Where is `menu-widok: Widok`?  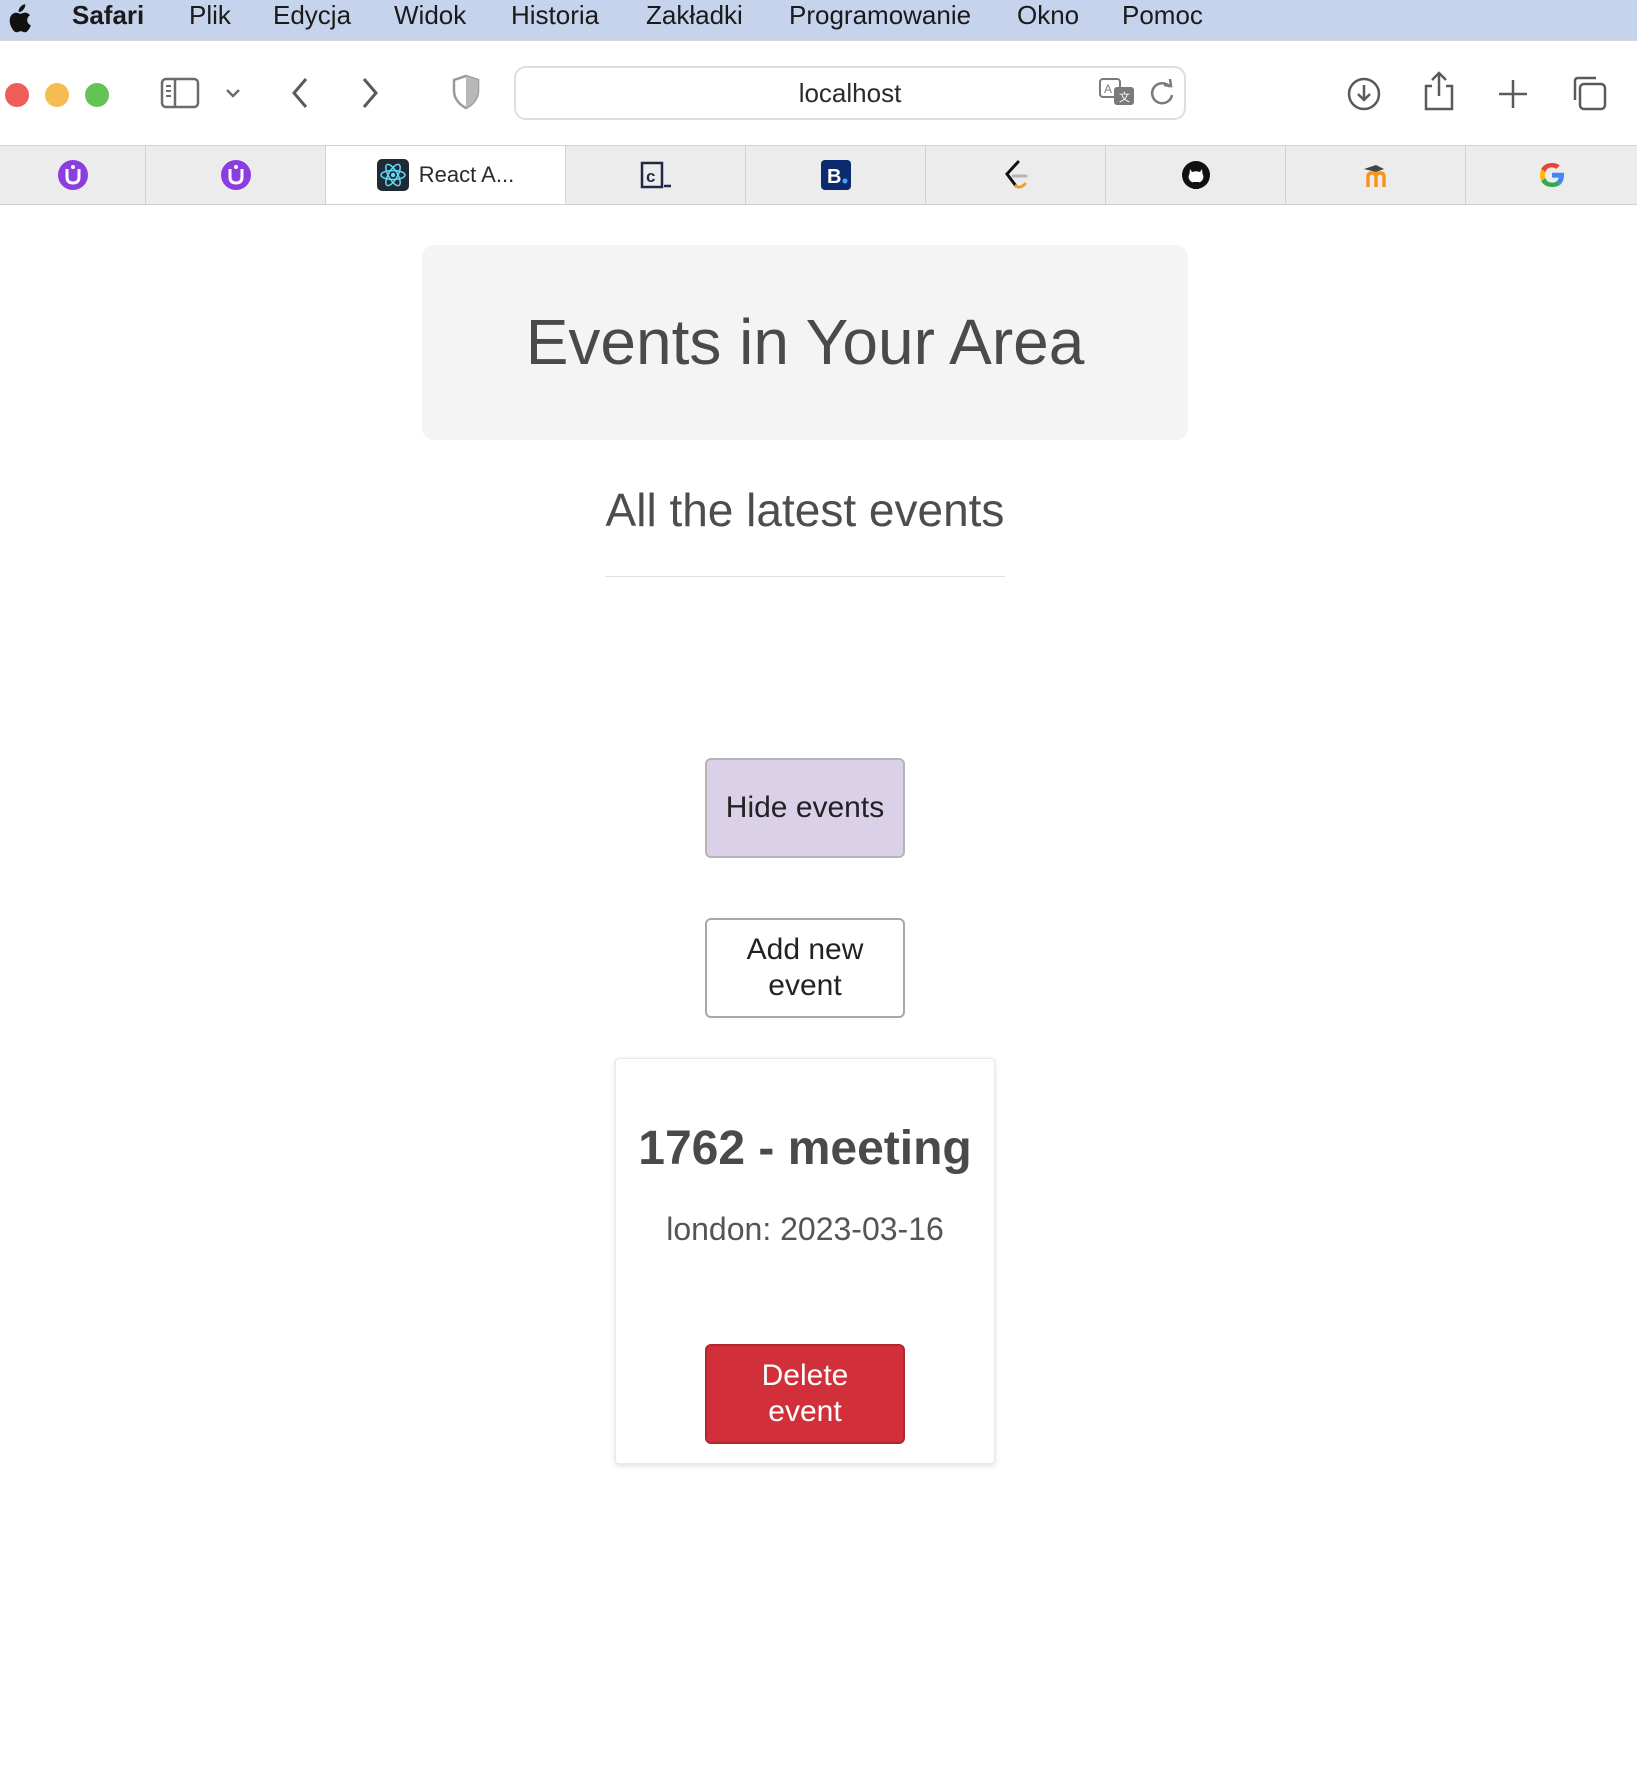 menu-widok: Widok is located at coordinates (430, 17).